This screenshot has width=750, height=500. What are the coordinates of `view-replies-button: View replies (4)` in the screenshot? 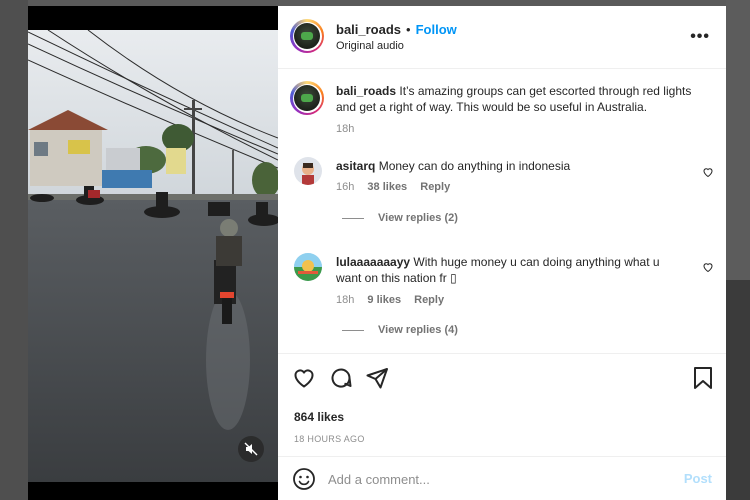 It's located at (400, 330).